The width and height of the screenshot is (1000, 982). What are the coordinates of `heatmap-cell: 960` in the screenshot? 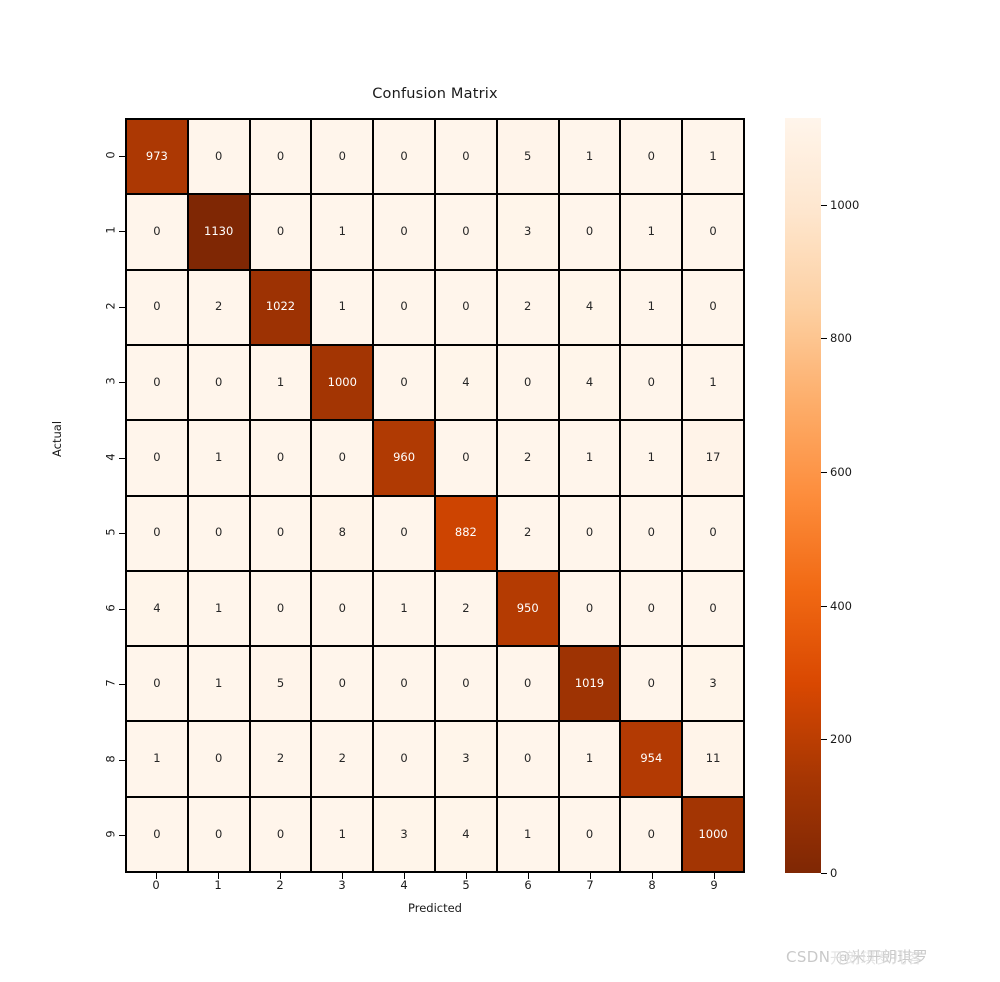 It's located at (404, 458).